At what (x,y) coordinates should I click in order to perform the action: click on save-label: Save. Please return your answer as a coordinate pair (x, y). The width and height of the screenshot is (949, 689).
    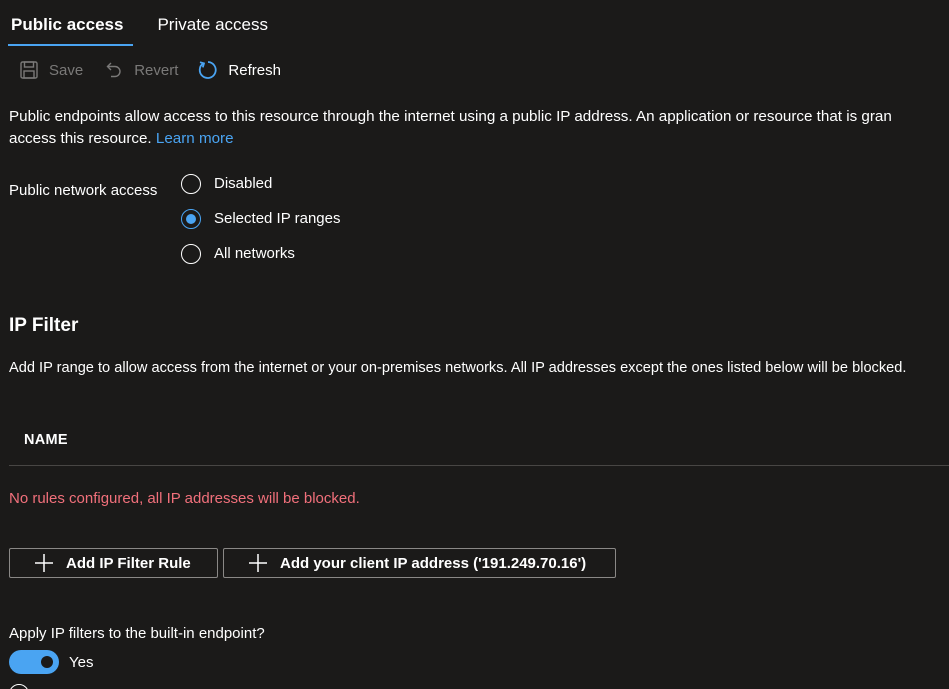
    Looking at the image, I should click on (66, 70).